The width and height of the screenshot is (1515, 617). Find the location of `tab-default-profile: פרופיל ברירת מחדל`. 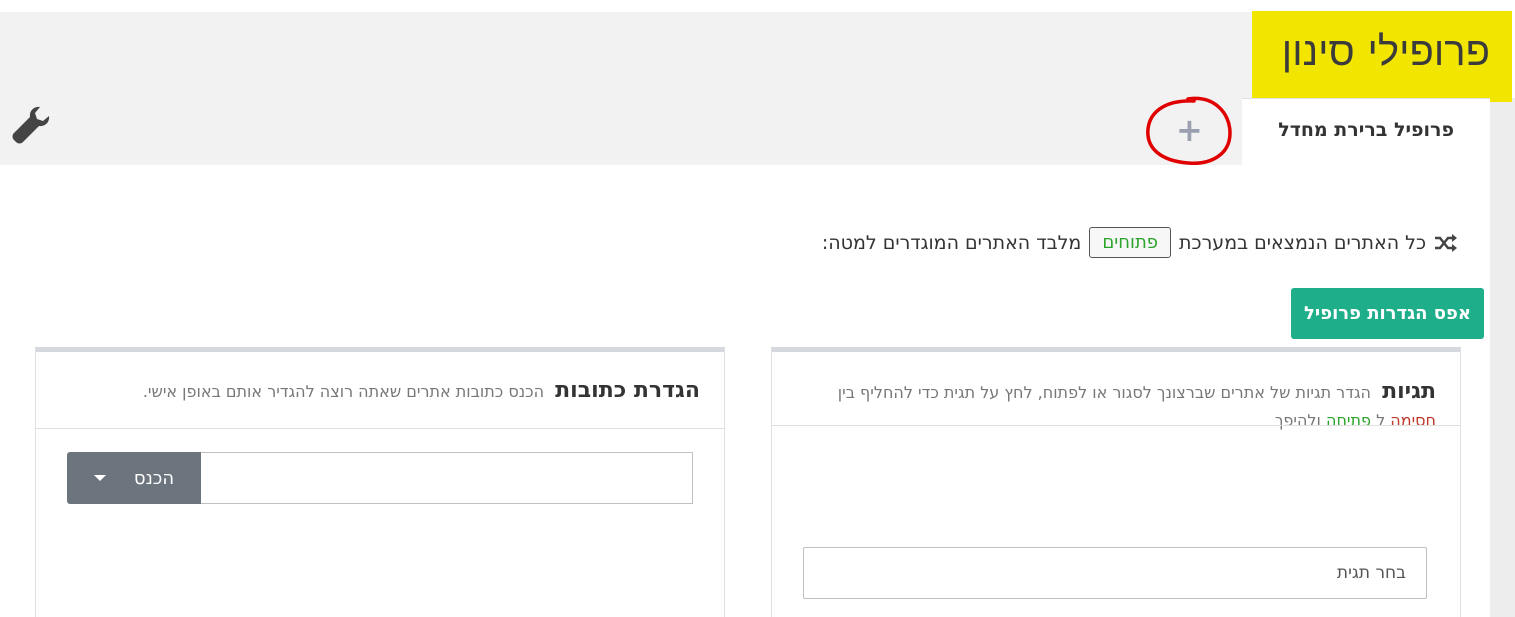

tab-default-profile: פרופיל ברירת מחדל is located at coordinates (1366, 131).